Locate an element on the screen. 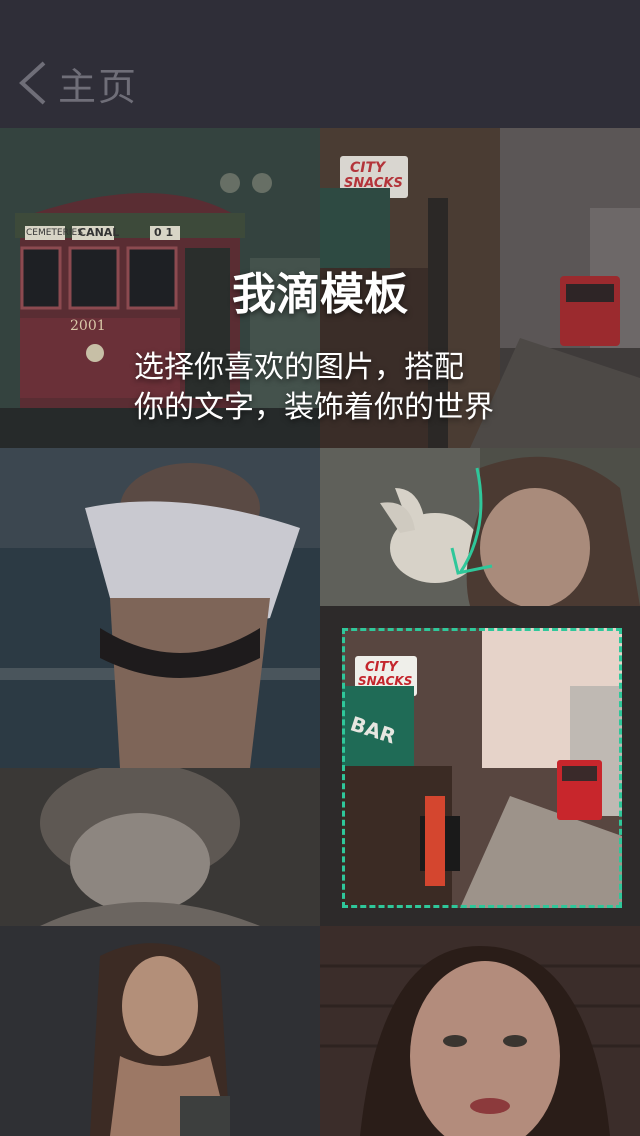 The height and width of the screenshot is (1136, 640). template-image-portrait-woman is located at coordinates (160, 1031).